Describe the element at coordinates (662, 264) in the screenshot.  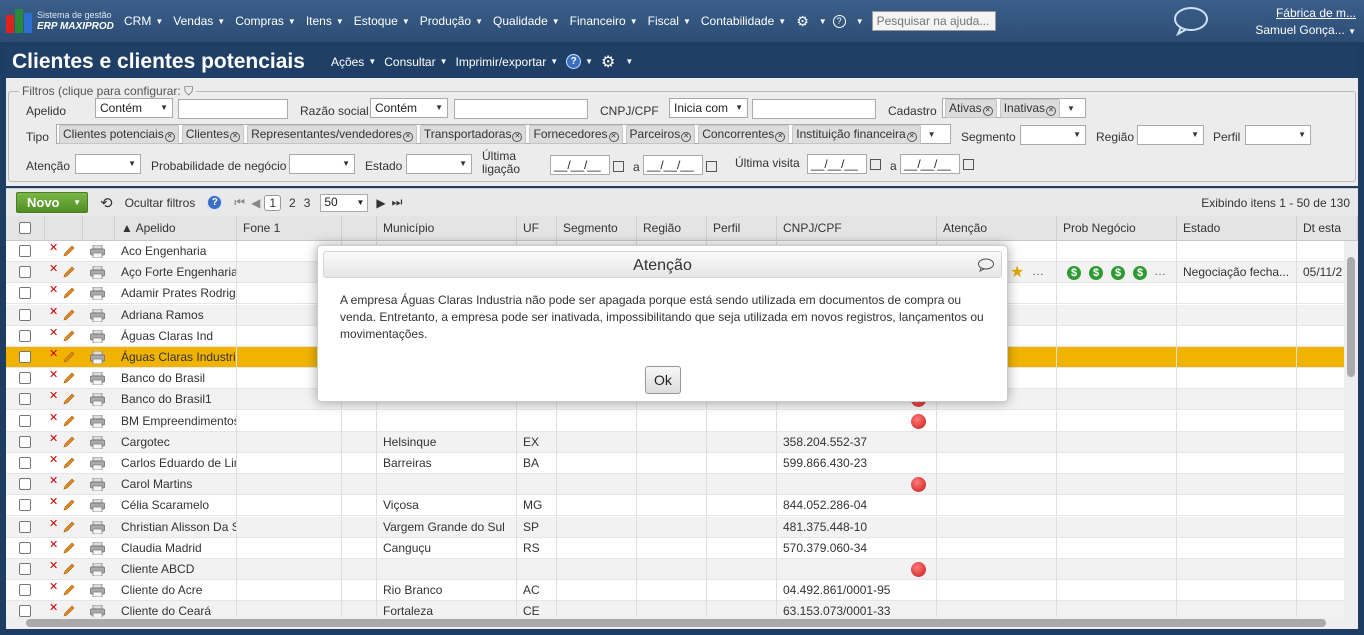
I see `dialog-title: Atenção` at that location.